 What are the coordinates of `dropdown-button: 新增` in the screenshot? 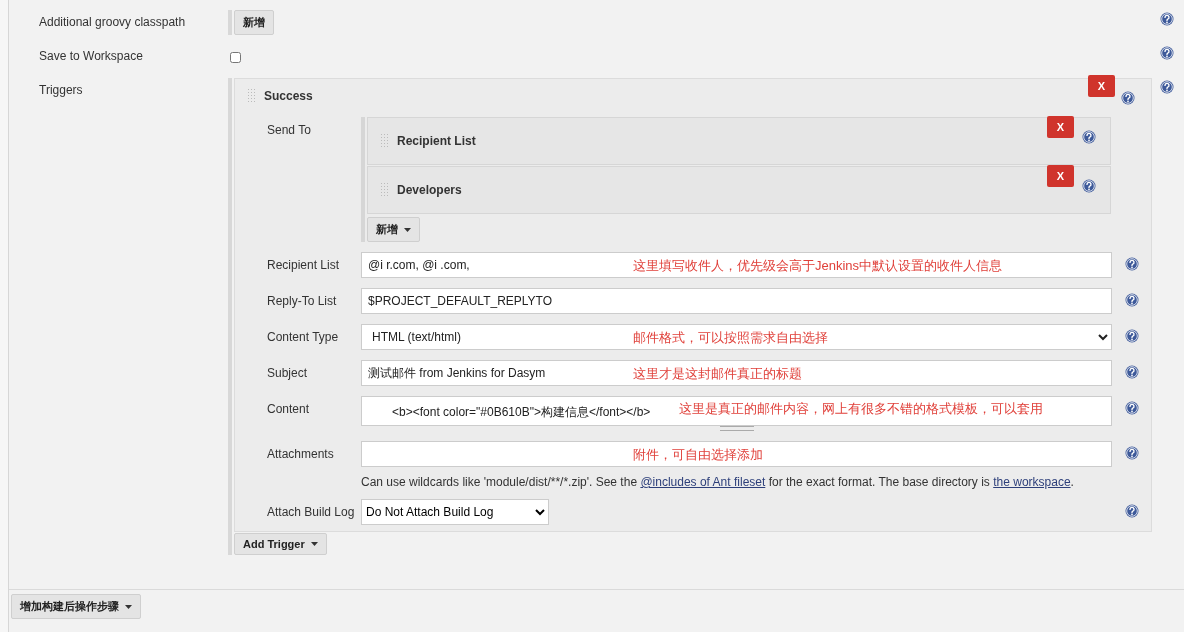 It's located at (393, 229).